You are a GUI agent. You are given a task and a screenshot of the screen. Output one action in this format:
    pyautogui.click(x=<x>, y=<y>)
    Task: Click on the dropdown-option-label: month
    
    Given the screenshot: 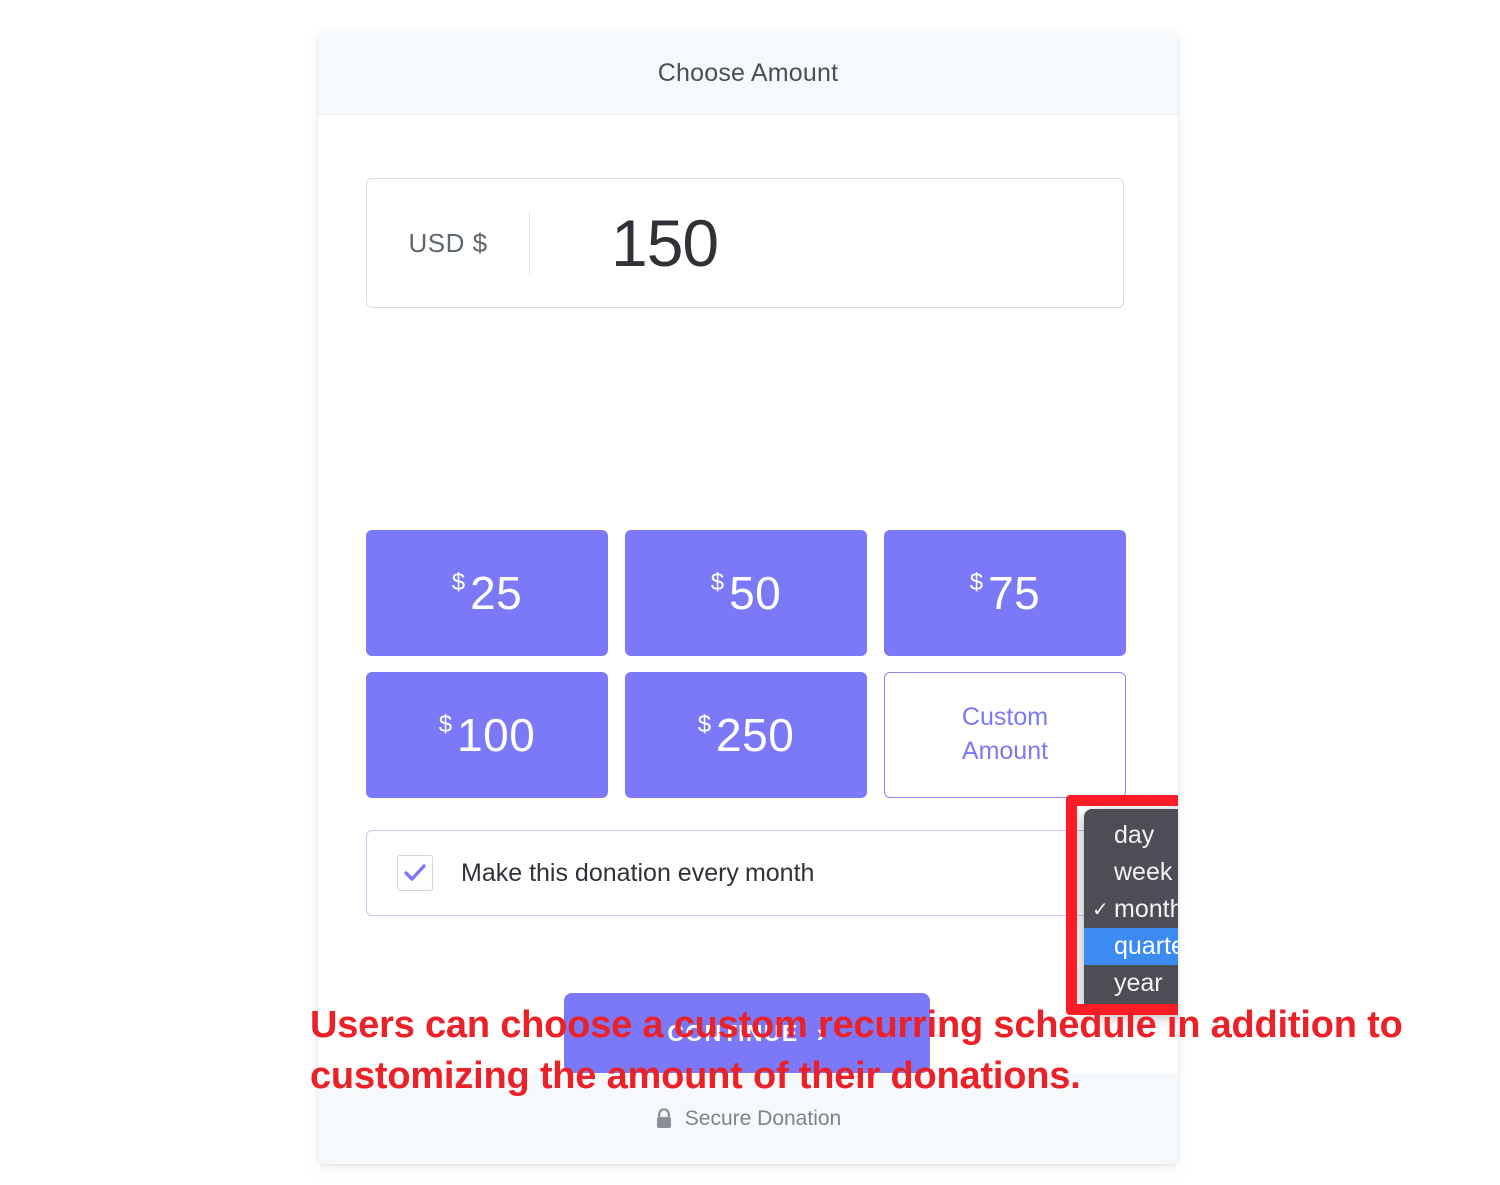 What is the action you would take?
    pyautogui.click(x=1146, y=909)
    